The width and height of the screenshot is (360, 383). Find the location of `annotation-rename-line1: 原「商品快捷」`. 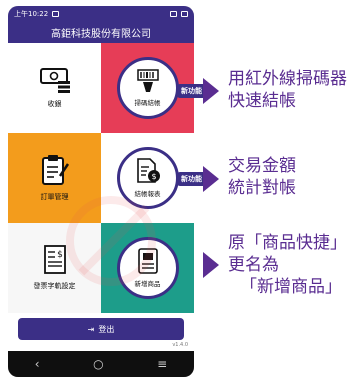

annotation-rename-line1: 原「商品快捷」 is located at coordinates (287, 243).